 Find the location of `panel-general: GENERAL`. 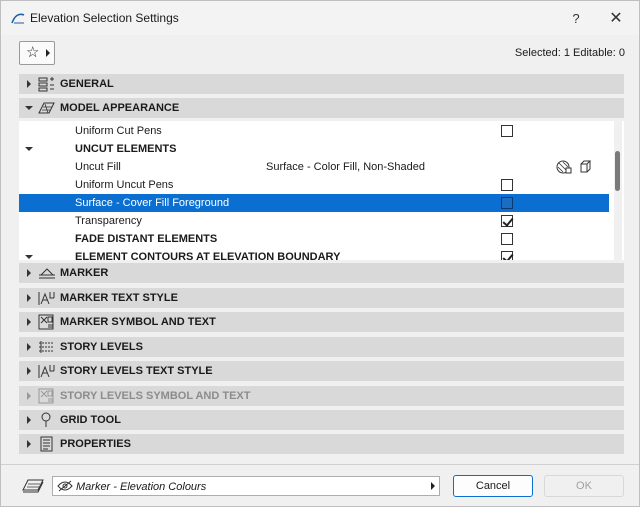

panel-general: GENERAL is located at coordinates (321, 84).